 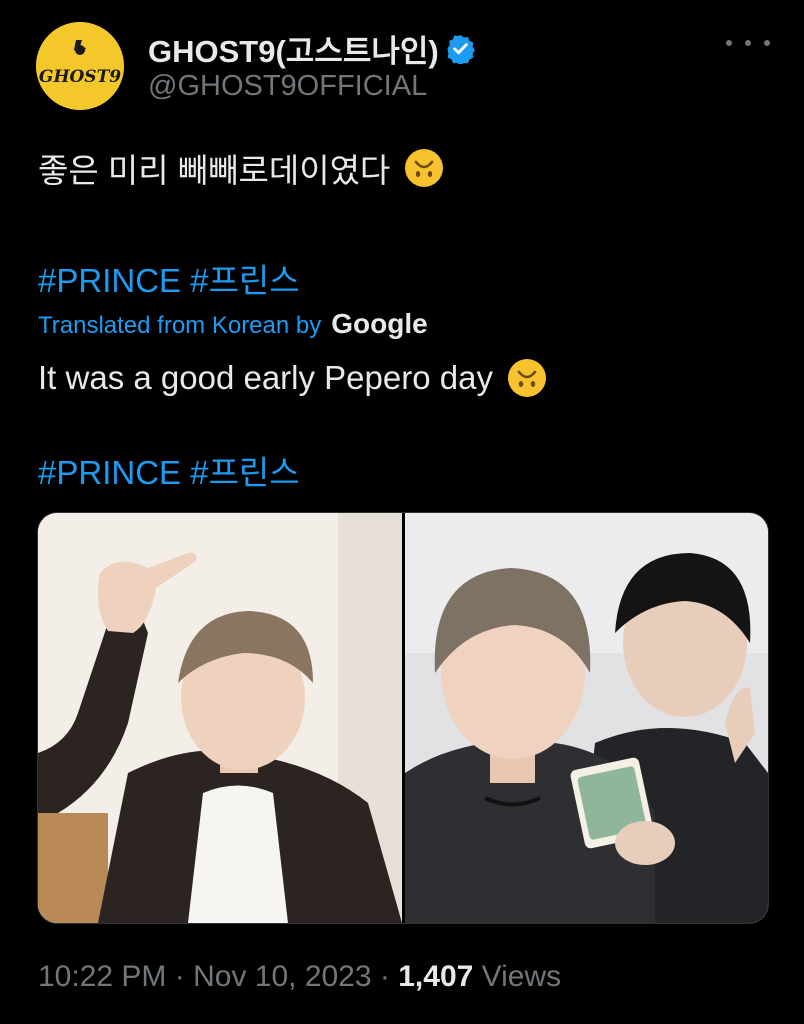 I want to click on translated-text: It was a good early Pepero day, so click(x=292, y=378).